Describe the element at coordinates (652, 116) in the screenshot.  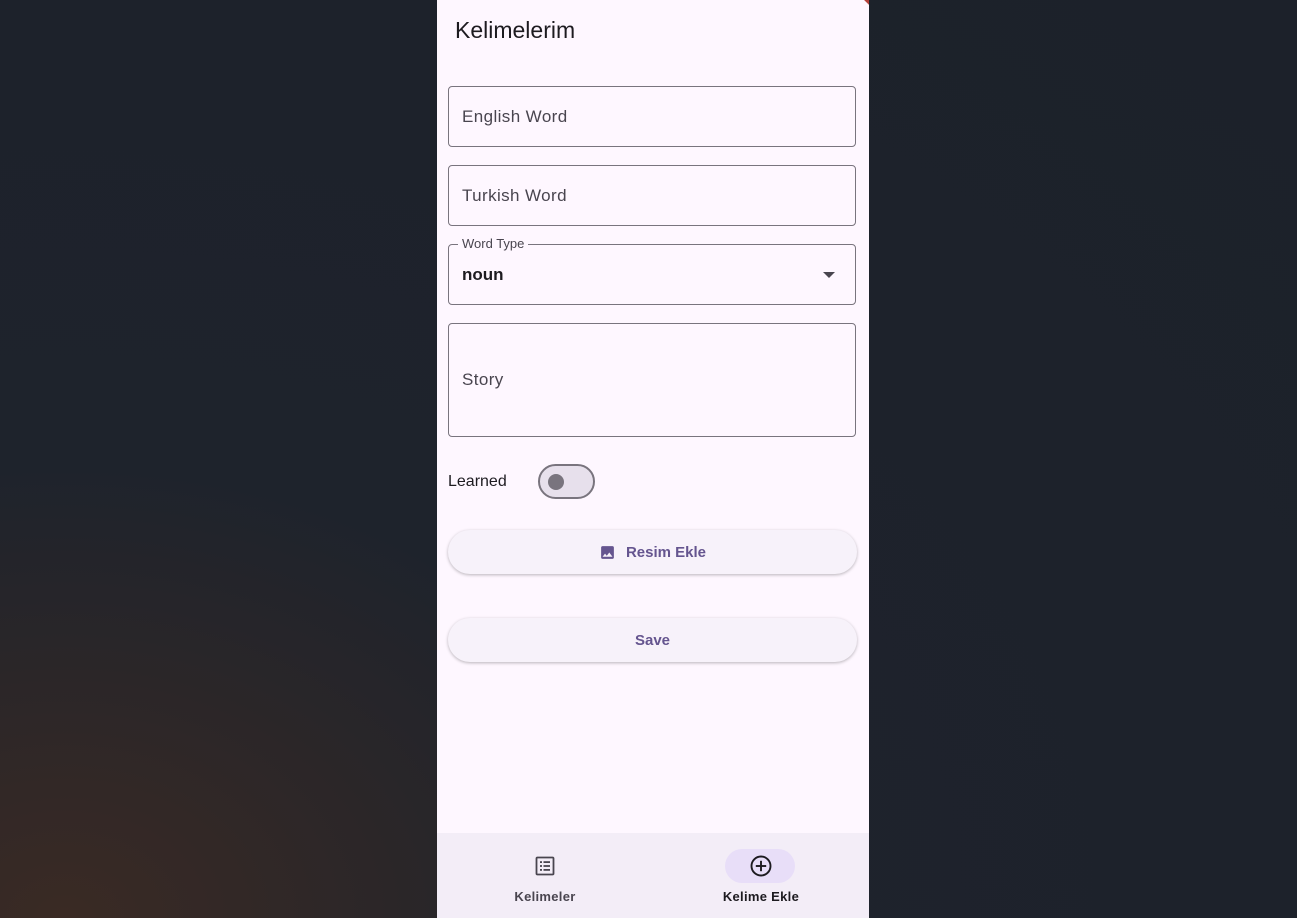
I see `english-word-input: English Word` at that location.